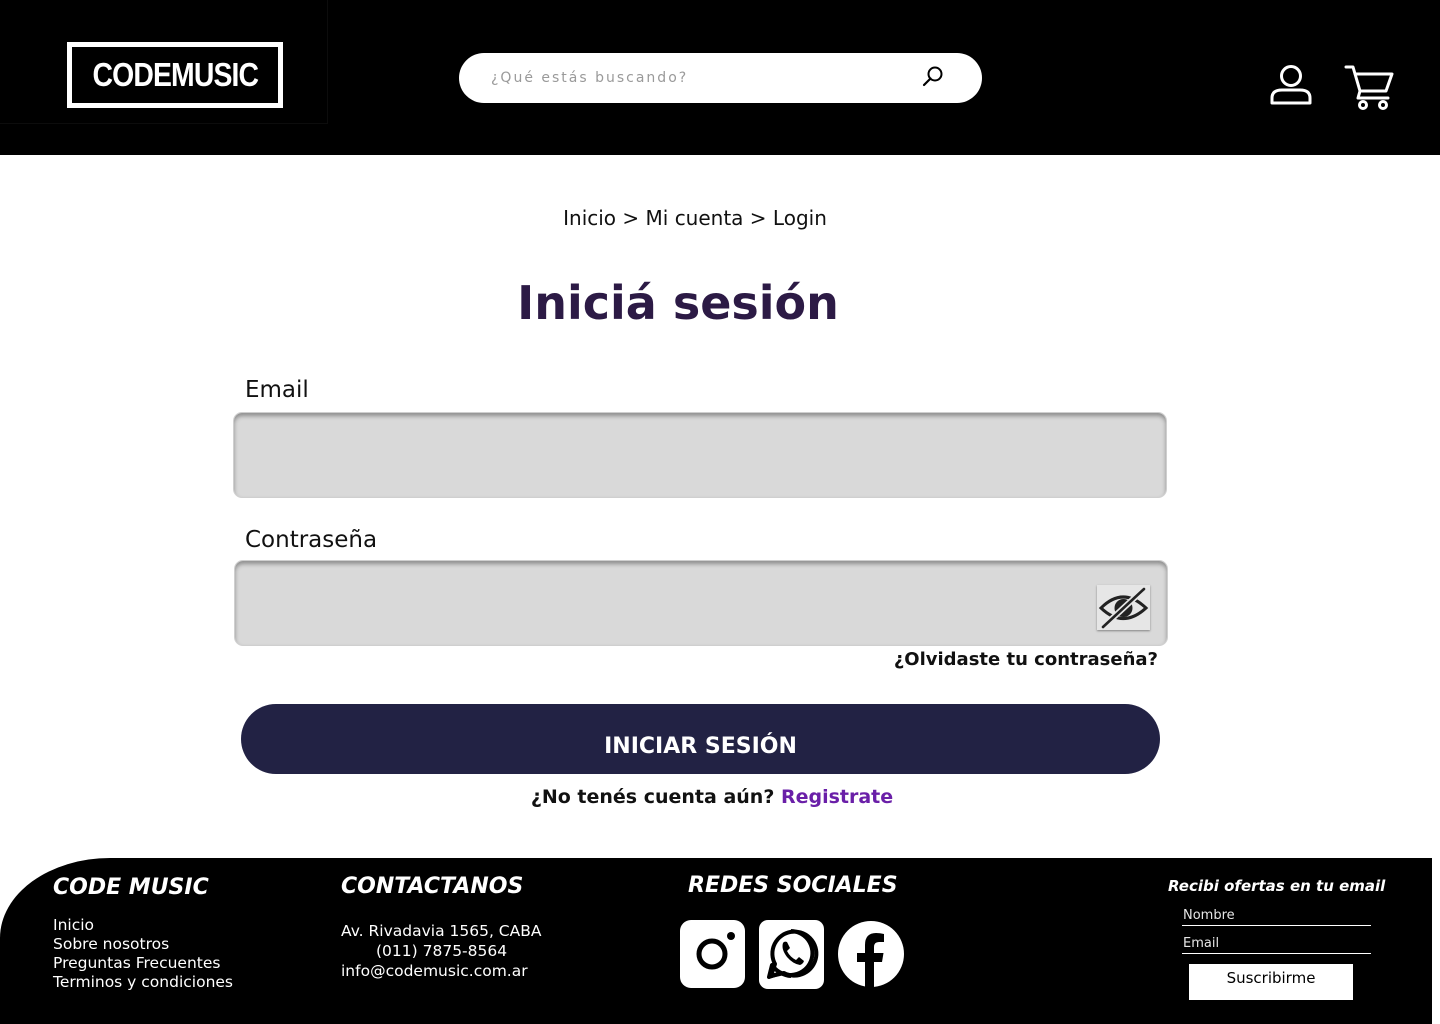  I want to click on whatsapp-icon, so click(791, 954).